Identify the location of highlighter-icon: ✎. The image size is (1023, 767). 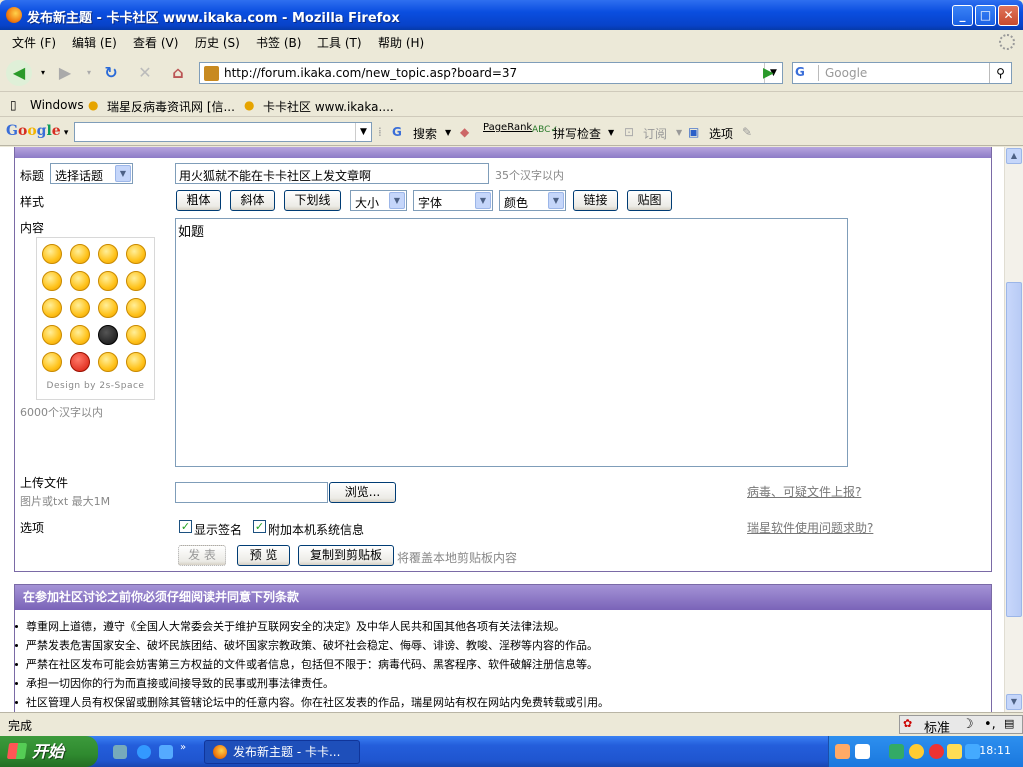
(747, 132).